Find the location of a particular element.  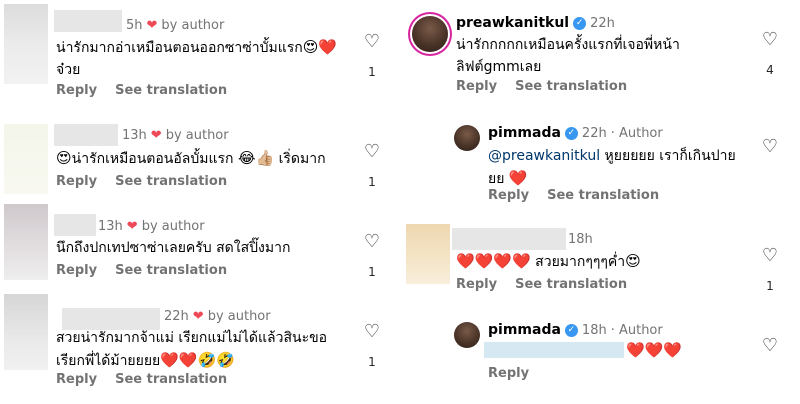

comment-meta: pimmada ✓ 22h · Author is located at coordinates (575, 133).